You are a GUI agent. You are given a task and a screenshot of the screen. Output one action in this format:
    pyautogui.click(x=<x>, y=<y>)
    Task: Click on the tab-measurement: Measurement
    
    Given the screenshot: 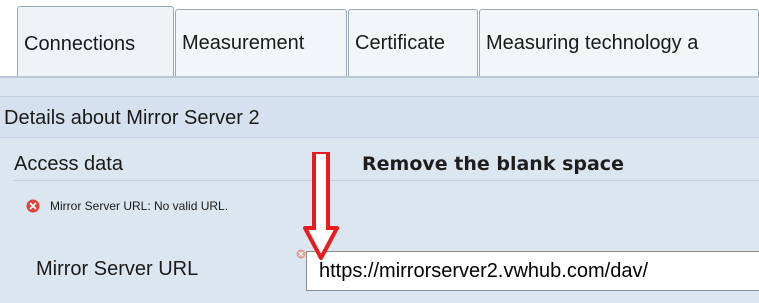 What is the action you would take?
    pyautogui.click(x=261, y=42)
    